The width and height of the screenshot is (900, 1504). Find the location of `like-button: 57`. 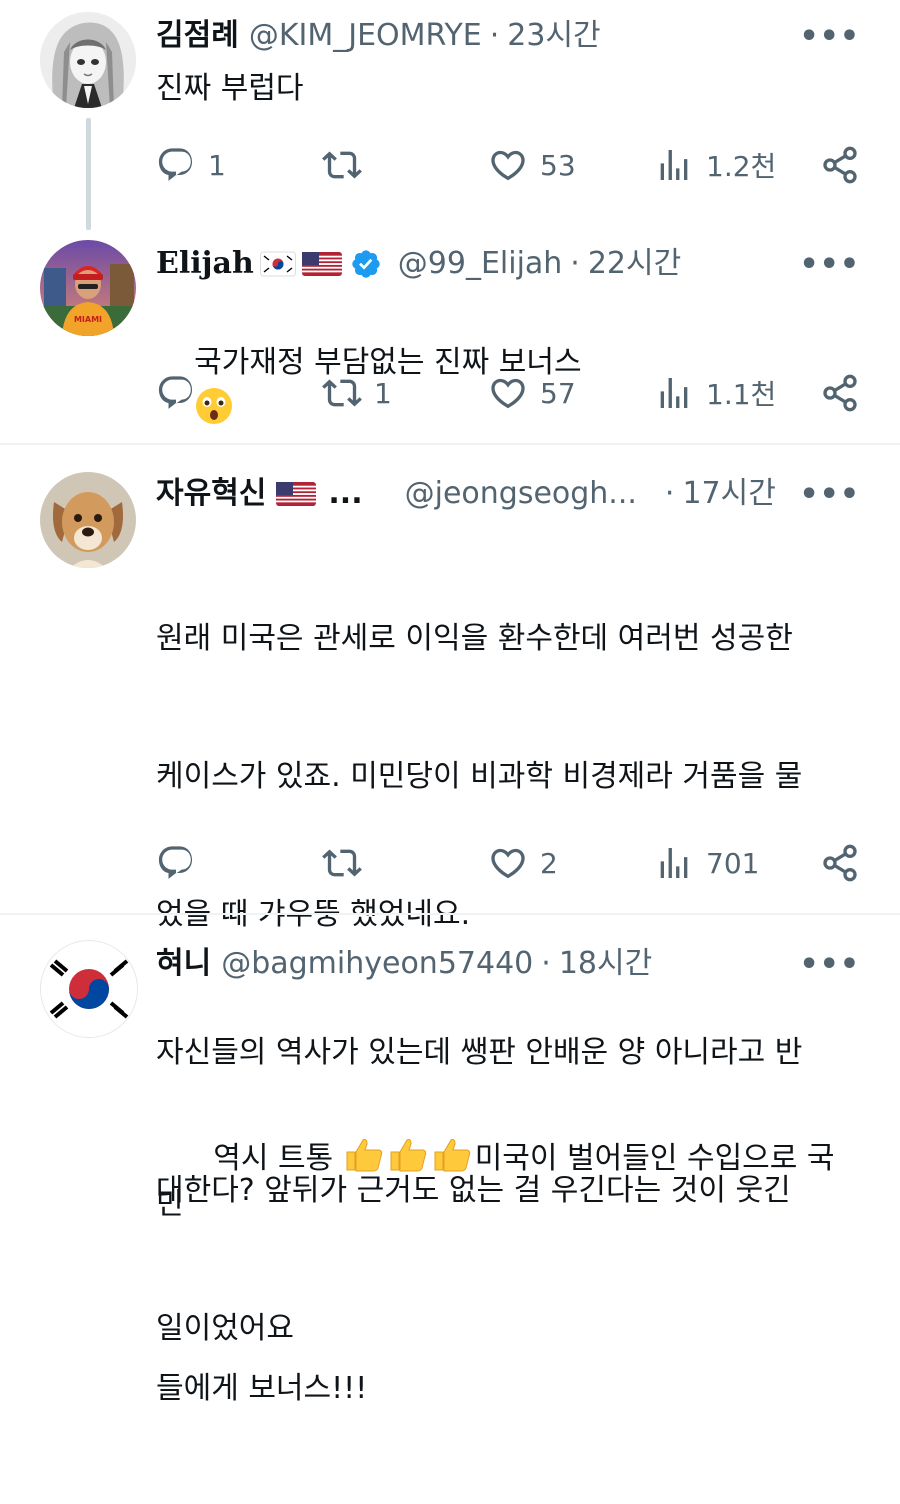

like-button: 57 is located at coordinates (532, 393).